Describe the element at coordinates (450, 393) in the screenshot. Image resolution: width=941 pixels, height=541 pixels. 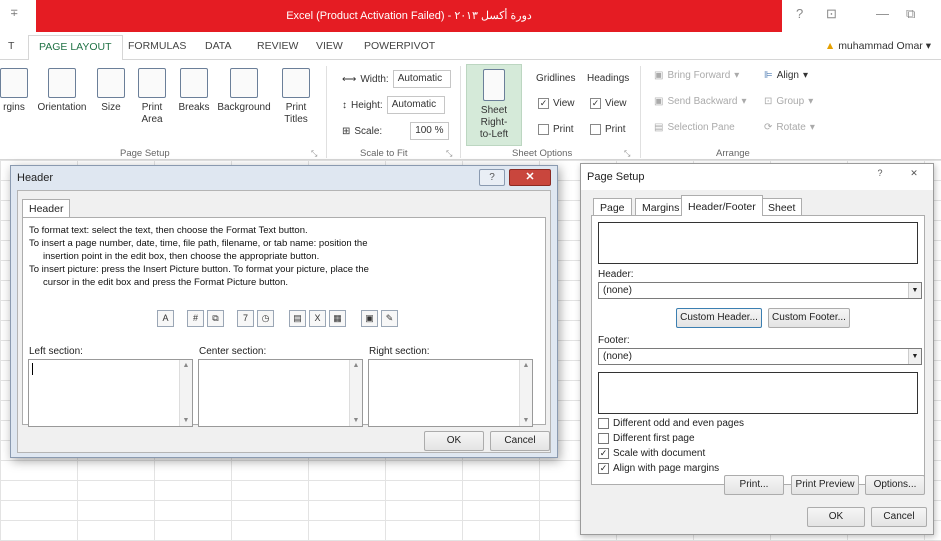
I see `right-section-input: ▲ ▼` at that location.